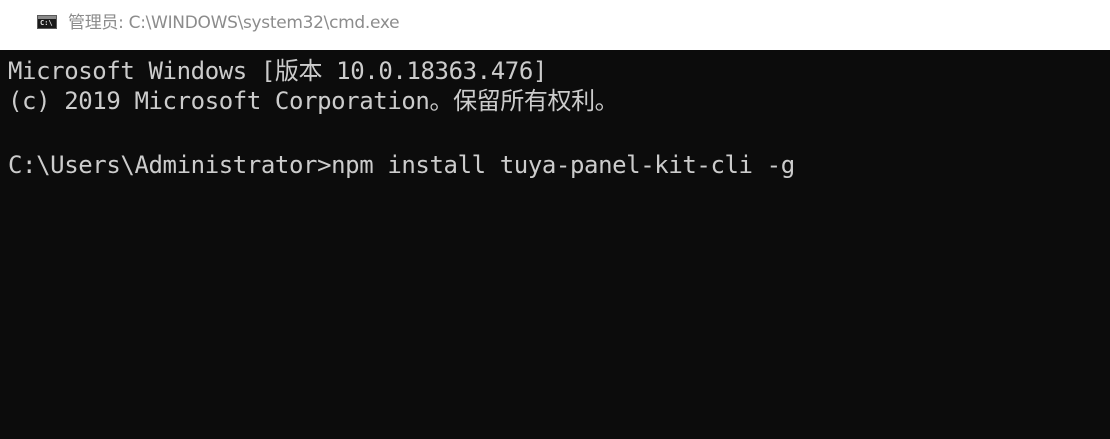  Describe the element at coordinates (313, 101) in the screenshot. I see `console-line-copyright: (c) 2019 Microsoft Corporation。保留所有权利。` at that location.